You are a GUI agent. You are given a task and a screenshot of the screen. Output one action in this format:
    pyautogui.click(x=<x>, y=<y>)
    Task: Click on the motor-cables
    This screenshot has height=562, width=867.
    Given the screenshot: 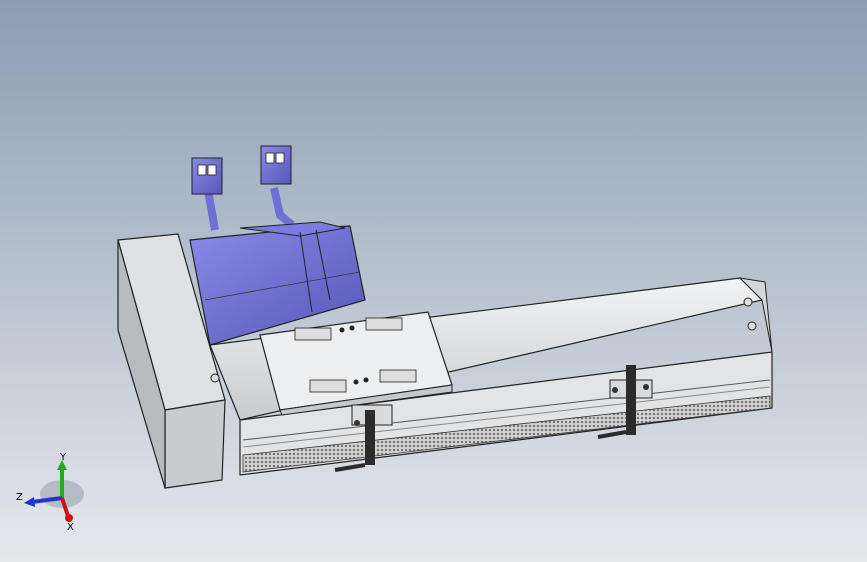 What is the action you would take?
    pyautogui.click(x=243, y=188)
    